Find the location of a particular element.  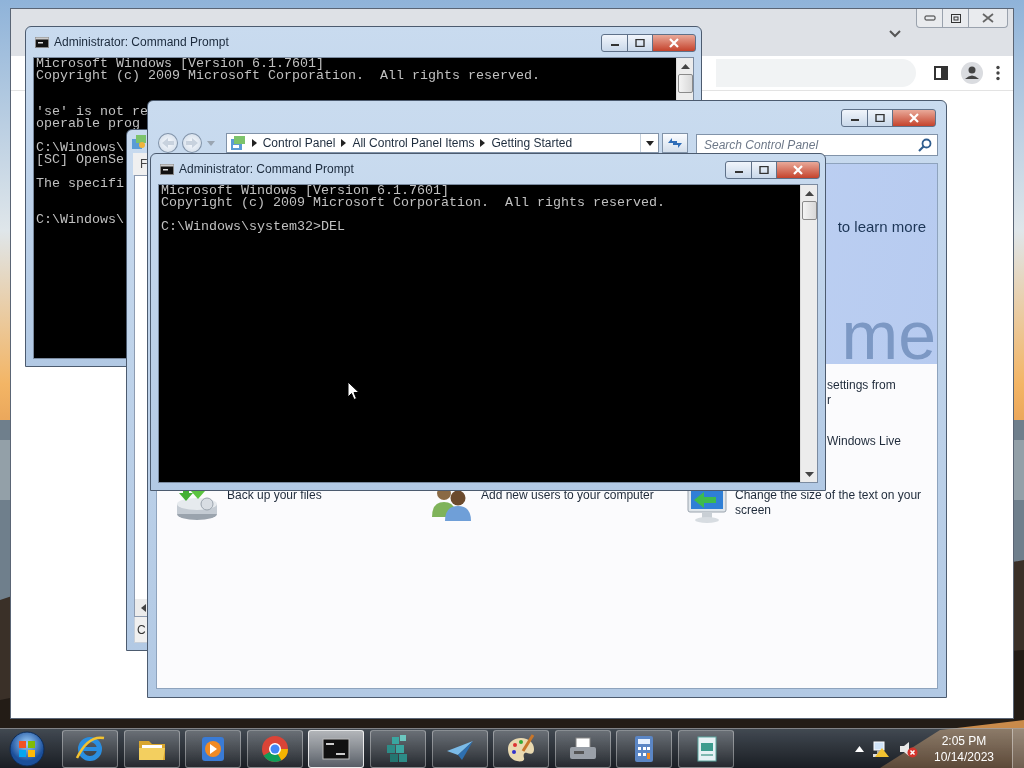

clock-time: 2:05 PM is located at coordinates (964, 740).